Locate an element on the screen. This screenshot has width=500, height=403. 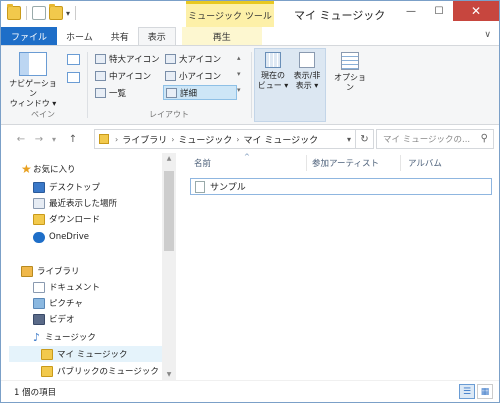
scroll-down-icon: ▼ is located at coordinates (169, 374).